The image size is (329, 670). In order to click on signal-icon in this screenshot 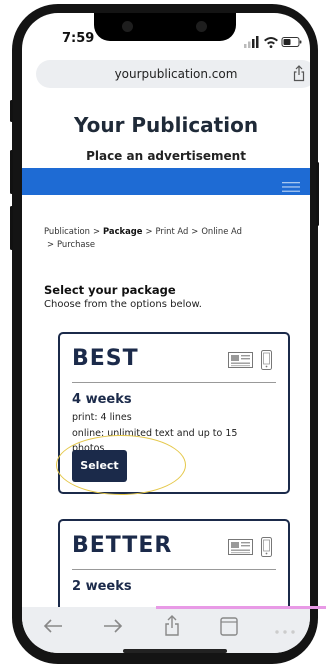, I will do `click(251, 42)`.